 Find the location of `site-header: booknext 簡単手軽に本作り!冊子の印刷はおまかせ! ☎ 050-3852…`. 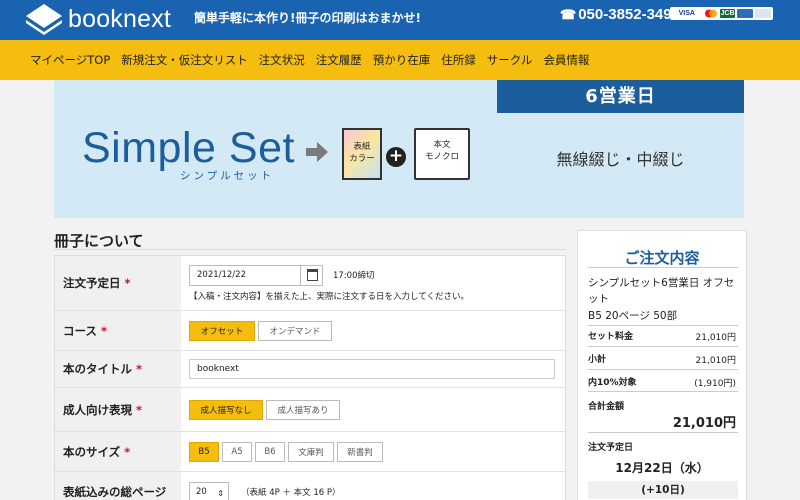

site-header: booknext 簡単手軽に本作り!冊子の印刷はおまかせ! ☎ 050-3852… is located at coordinates (400, 20).